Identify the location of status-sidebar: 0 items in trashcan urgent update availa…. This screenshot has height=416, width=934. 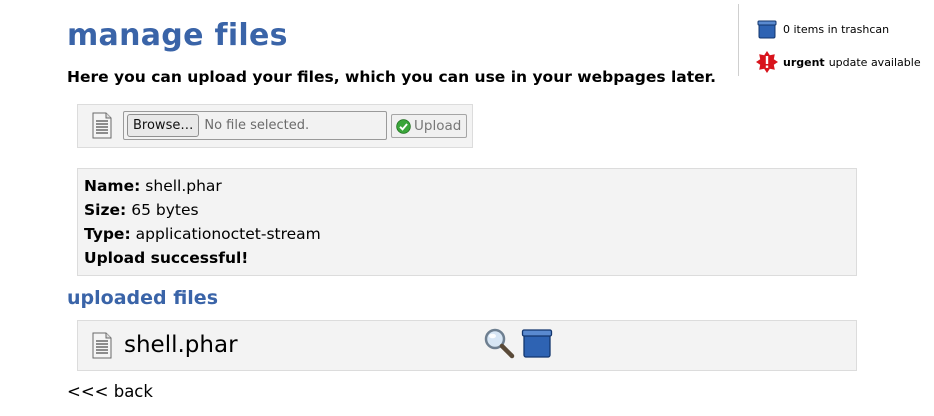
(836, 40).